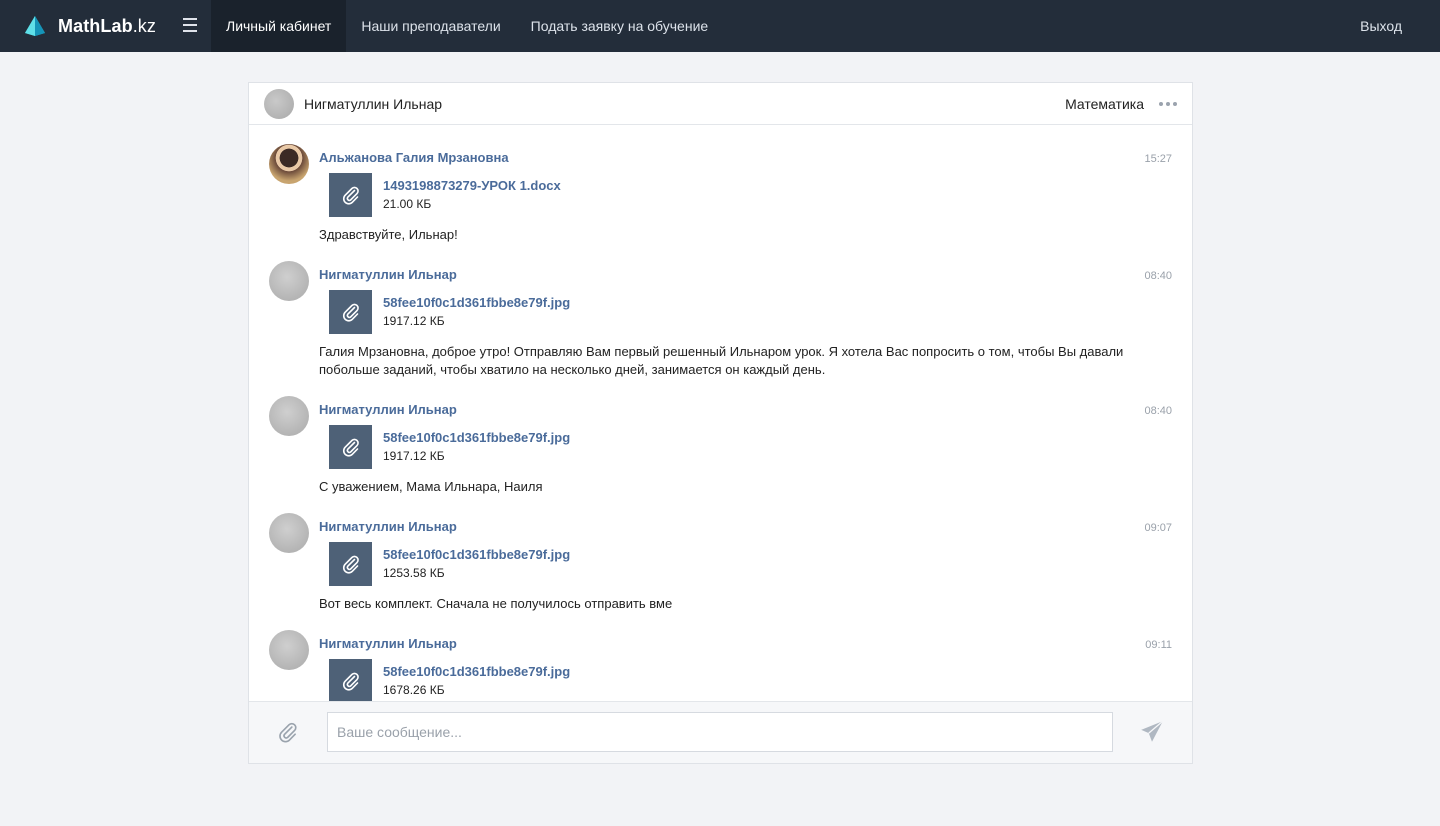 This screenshot has width=1440, height=826. Describe the element at coordinates (373, 103) in the screenshot. I see `contact-name: Нигматуллин Ильнар` at that location.